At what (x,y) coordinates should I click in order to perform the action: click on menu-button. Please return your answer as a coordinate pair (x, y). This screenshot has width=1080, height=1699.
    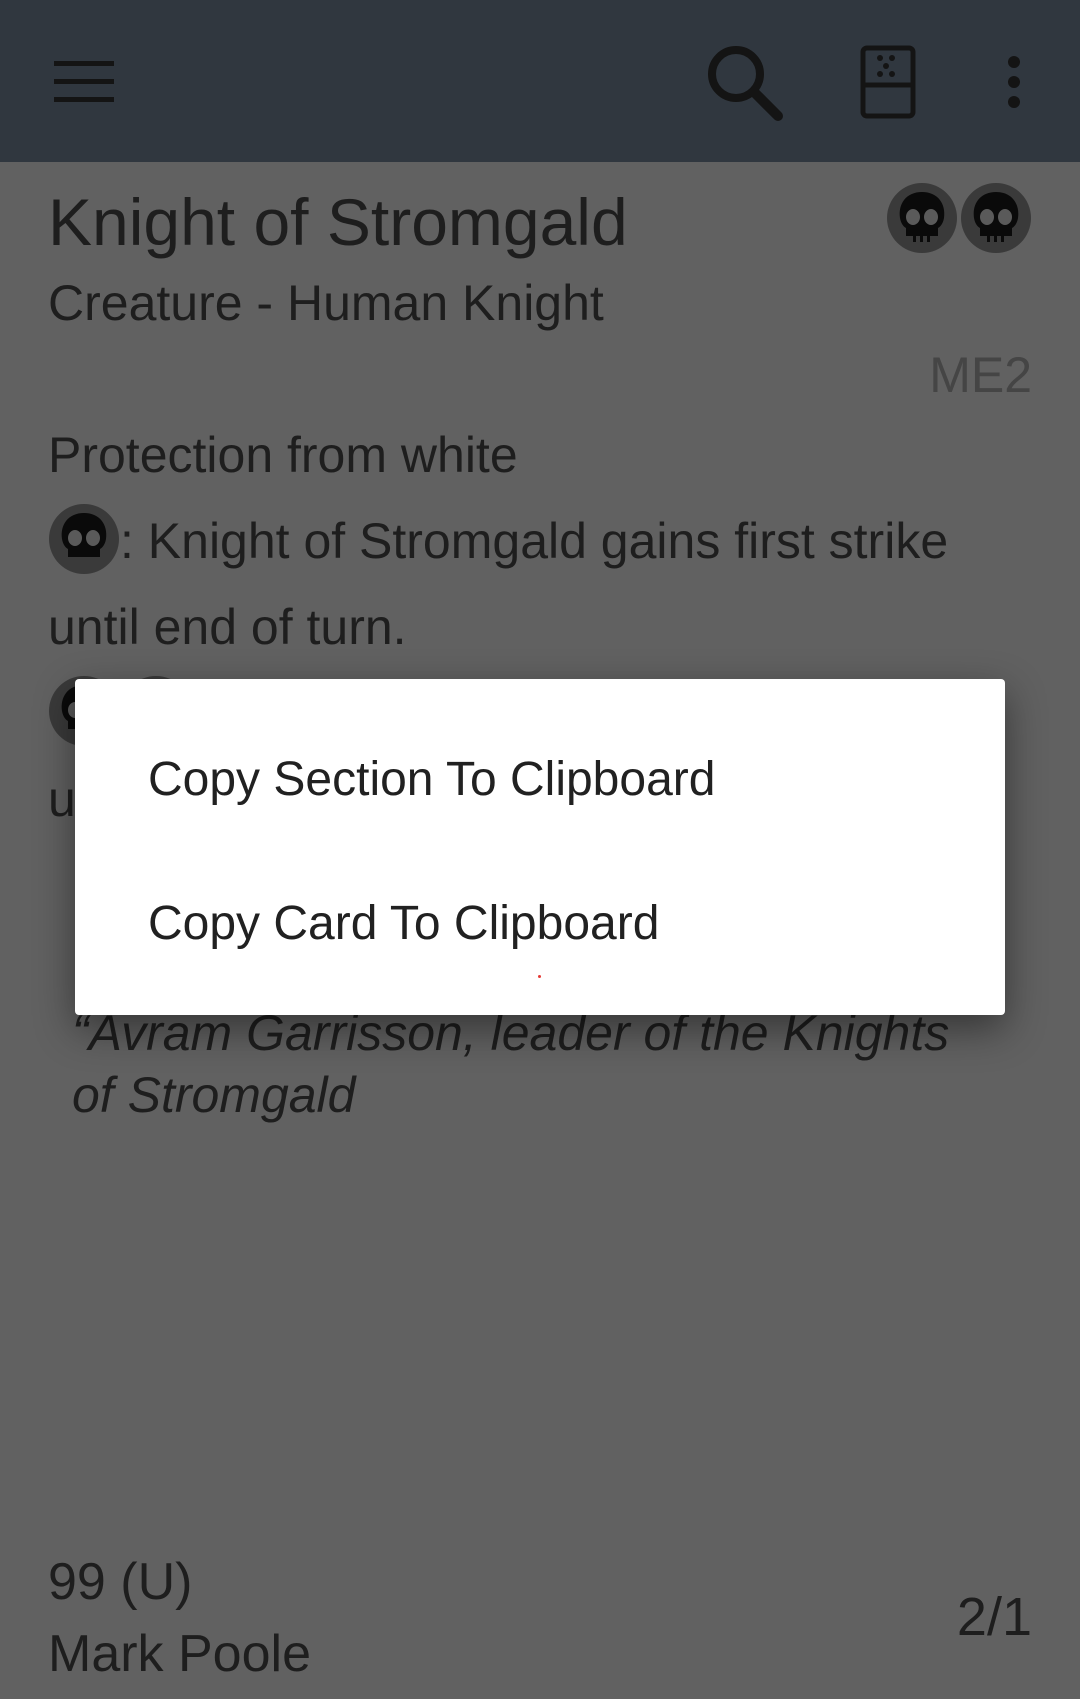
    Looking at the image, I should click on (84, 82).